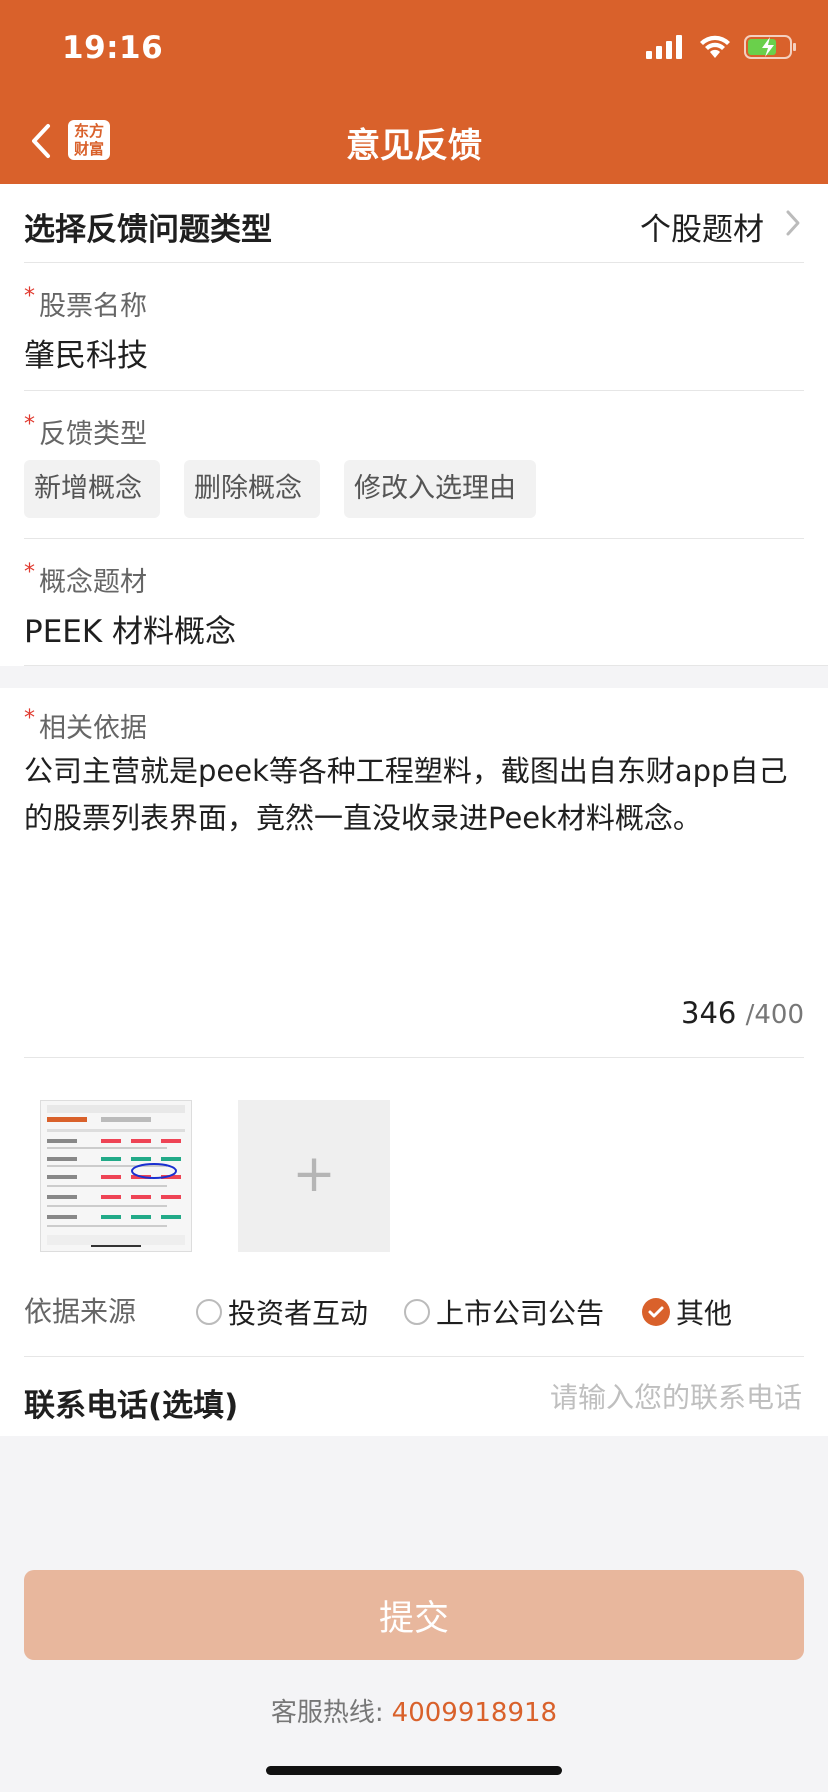 This screenshot has width=828, height=1792. I want to click on feedback-type-chip-modify: 修改入选理由, so click(440, 489).